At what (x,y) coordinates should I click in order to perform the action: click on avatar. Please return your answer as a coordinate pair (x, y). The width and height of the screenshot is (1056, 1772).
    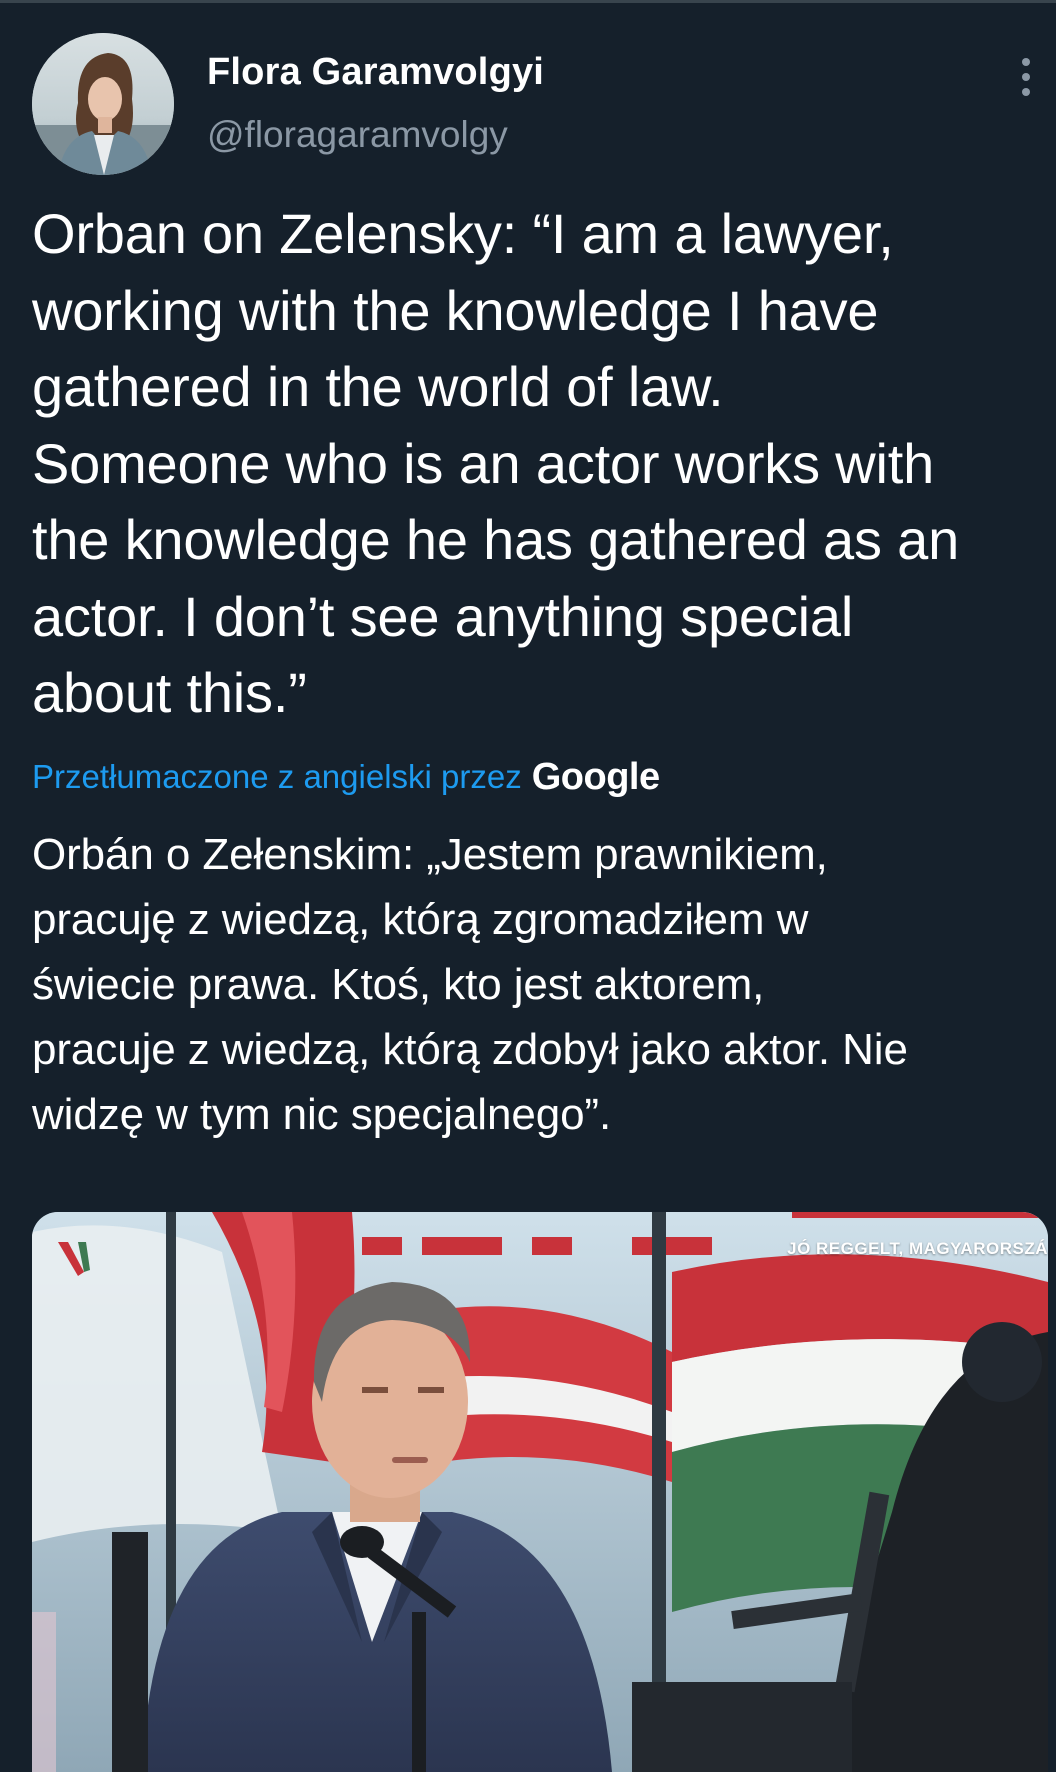
    Looking at the image, I should click on (103, 104).